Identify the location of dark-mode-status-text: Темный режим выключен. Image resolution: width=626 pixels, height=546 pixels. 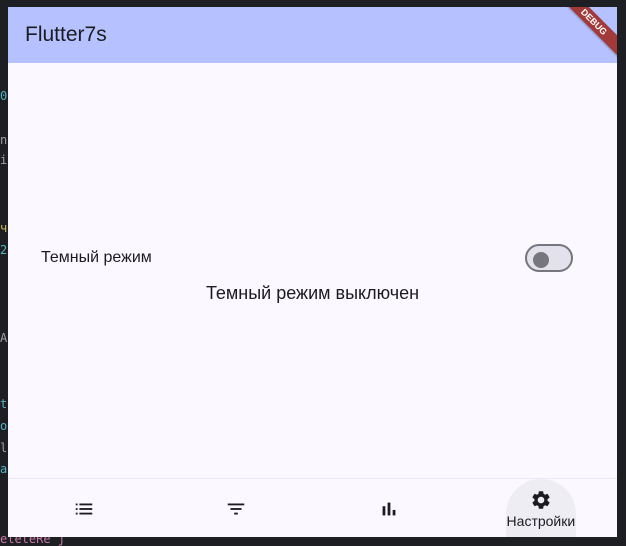
(312, 293).